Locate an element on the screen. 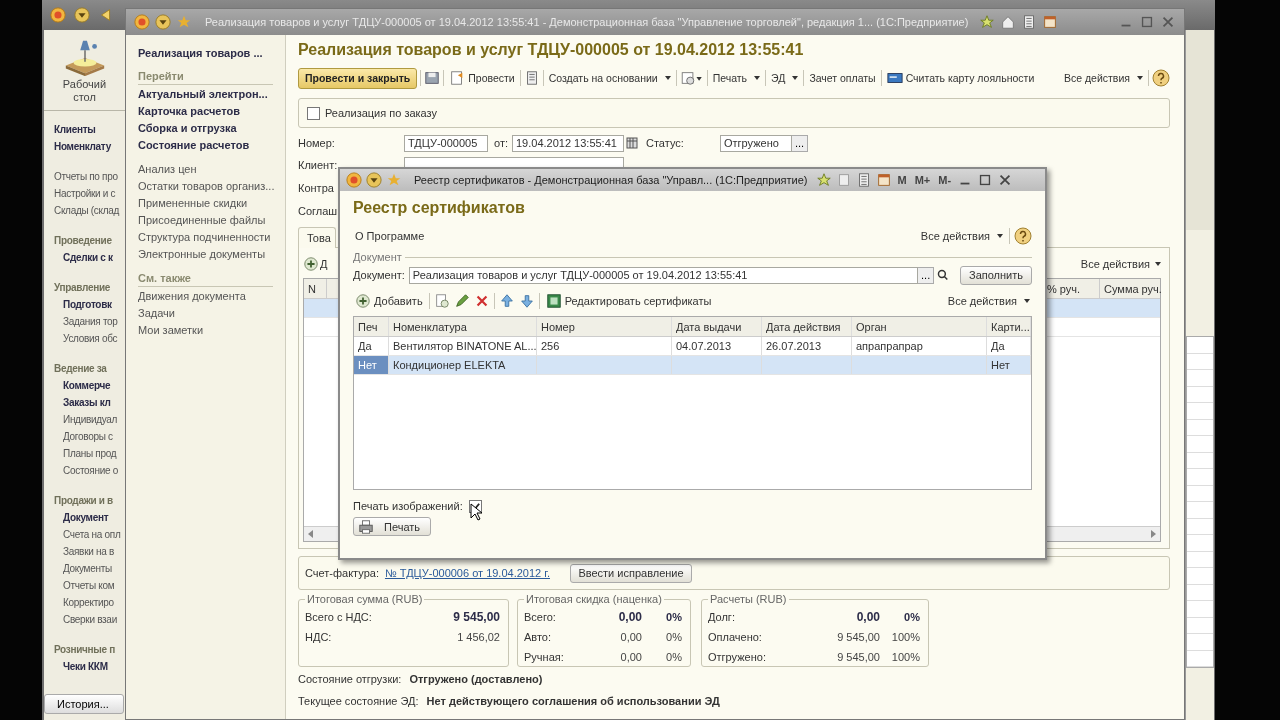 The height and width of the screenshot is (720, 1280). nav-link: Карточка расчетов is located at coordinates (189, 111).